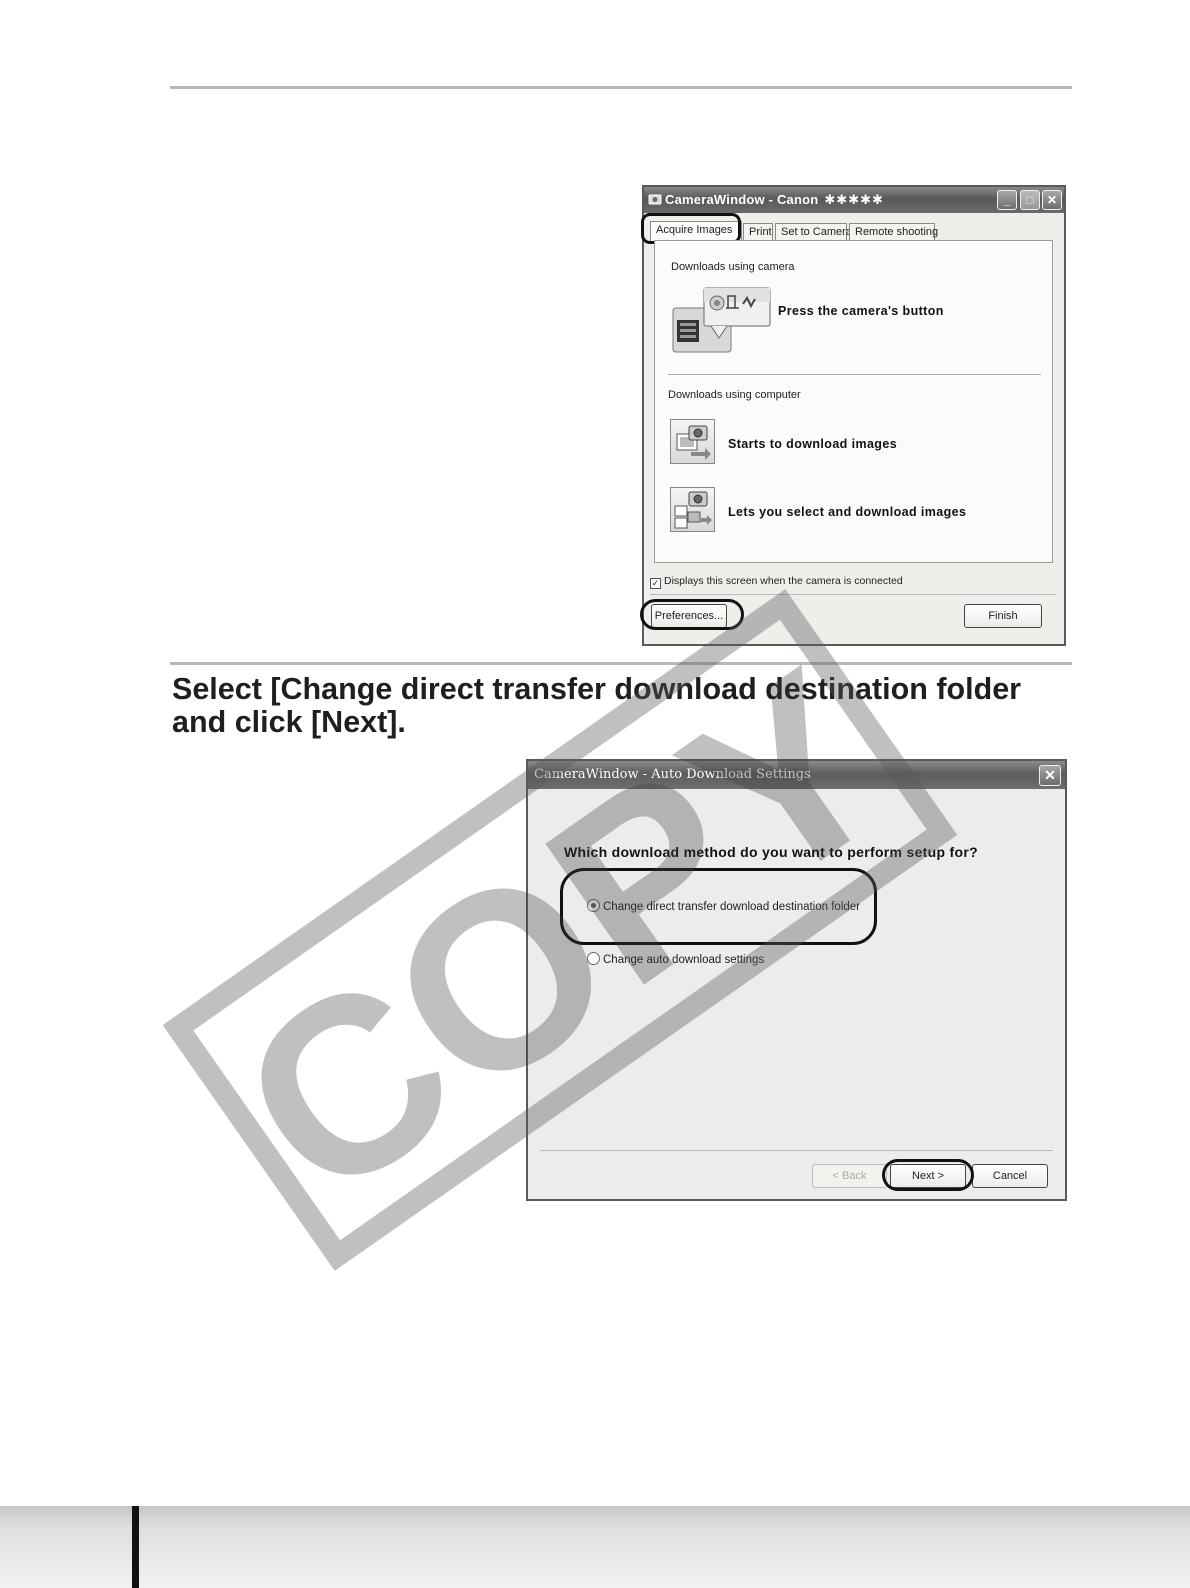 The width and height of the screenshot is (1190, 1588). I want to click on section-divider, so click(854, 374).